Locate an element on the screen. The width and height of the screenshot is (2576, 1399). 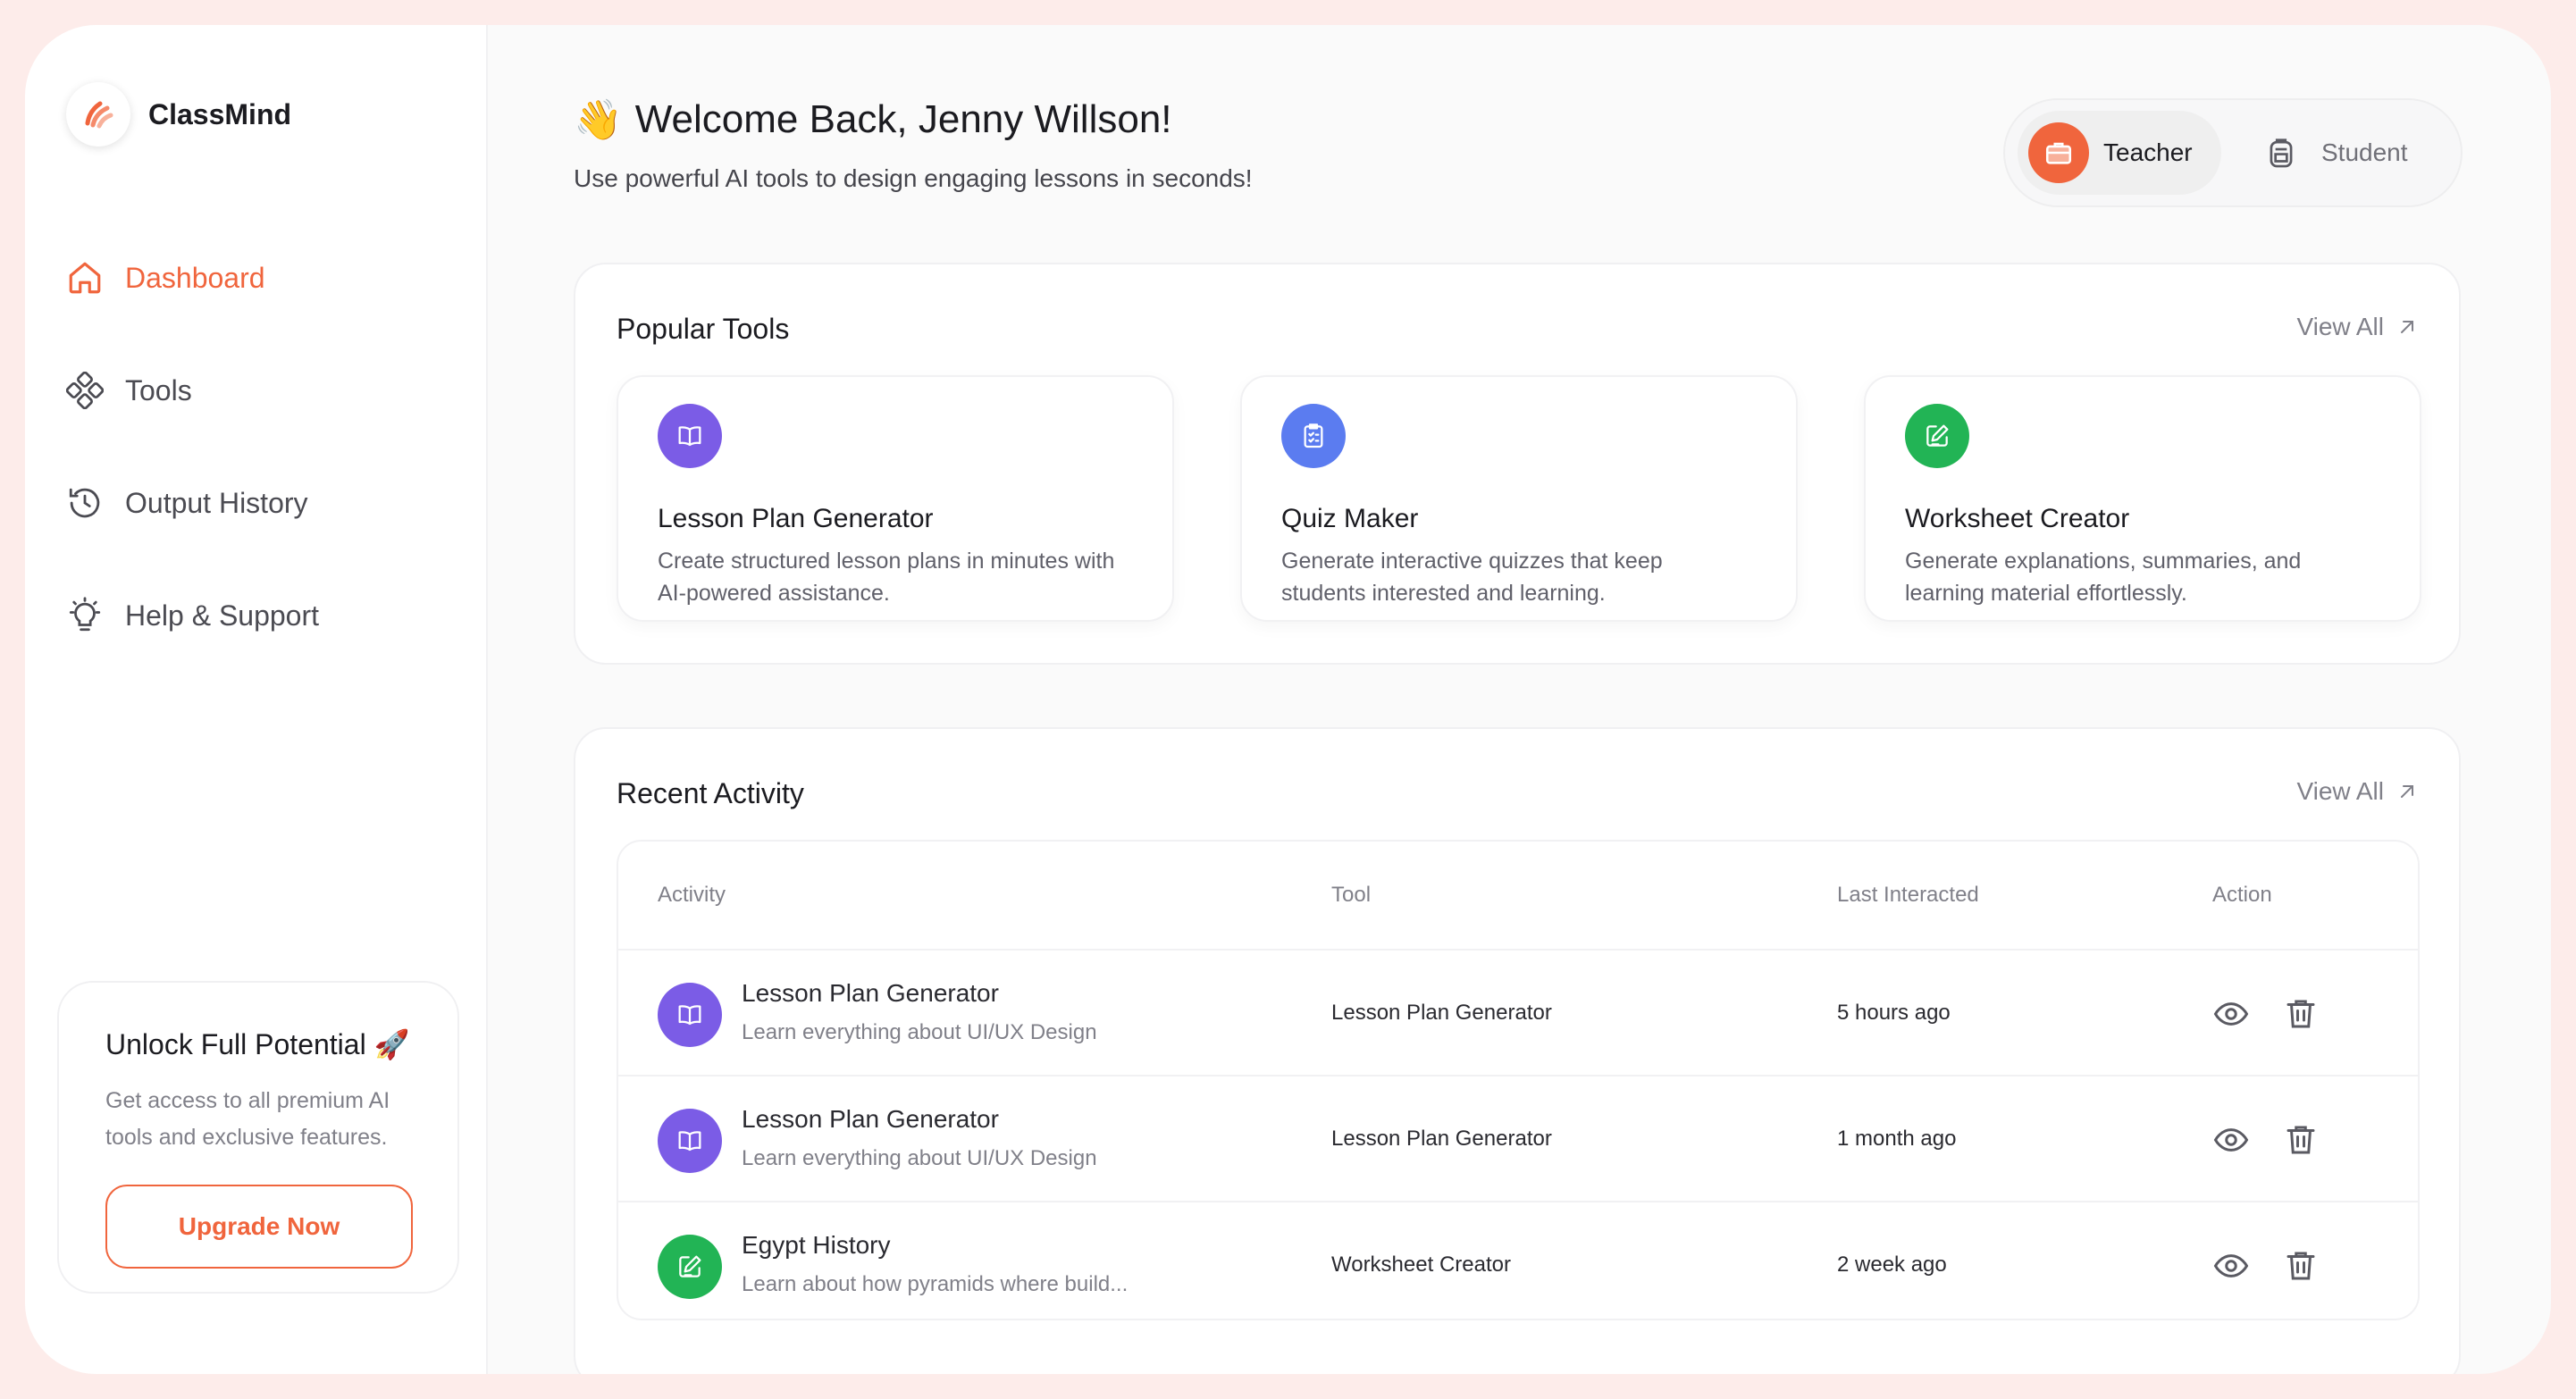
activity-last-interacted: 1 month ago is located at coordinates (1897, 1139).